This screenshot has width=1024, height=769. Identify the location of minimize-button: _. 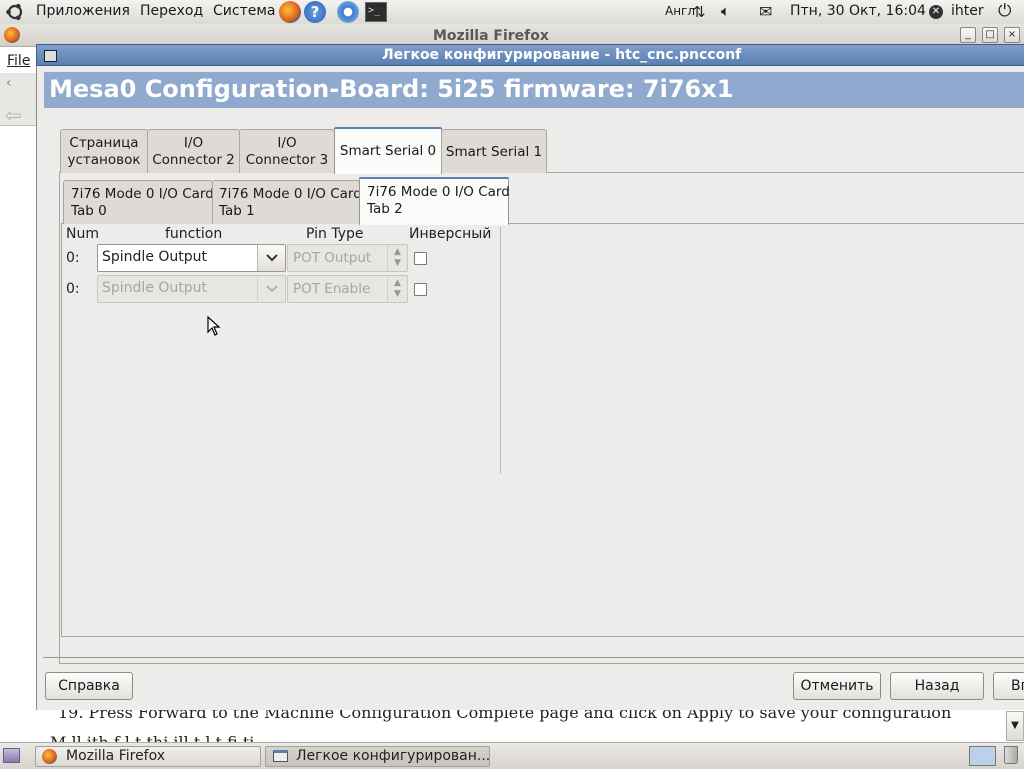
(968, 35).